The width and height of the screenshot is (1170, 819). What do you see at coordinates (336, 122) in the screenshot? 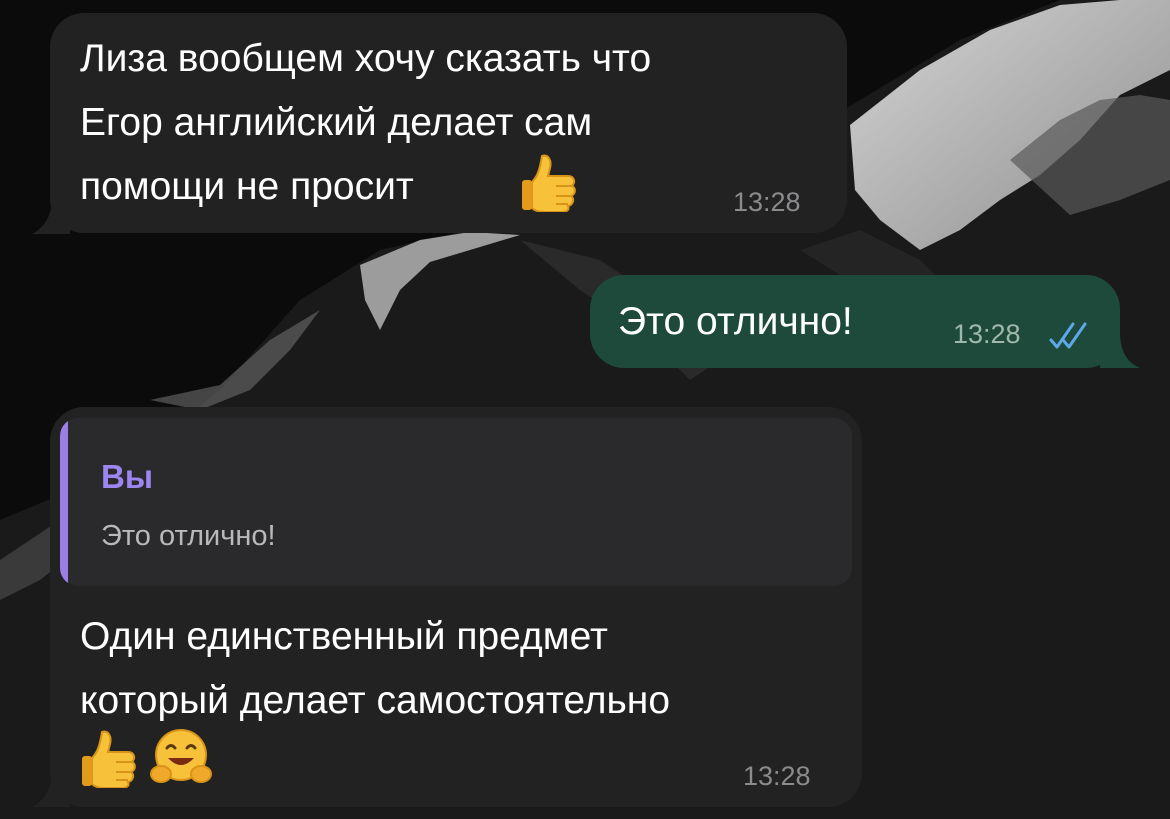
I see `message-text-line: Егор английский делает сам` at bounding box center [336, 122].